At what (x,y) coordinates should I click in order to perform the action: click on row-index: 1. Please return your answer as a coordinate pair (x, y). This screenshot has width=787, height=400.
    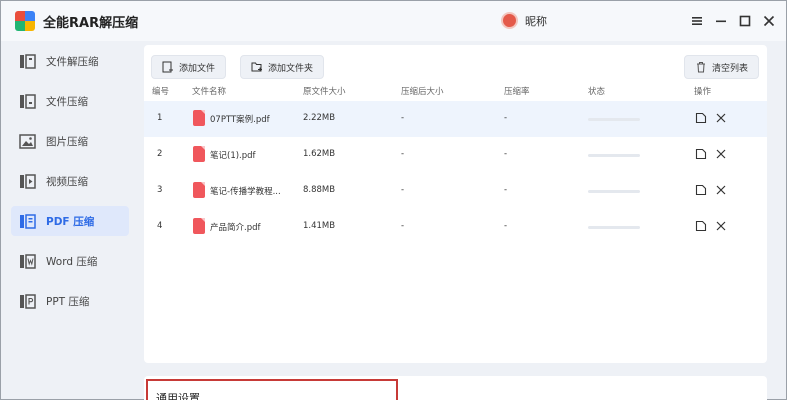
    Looking at the image, I should click on (160, 118).